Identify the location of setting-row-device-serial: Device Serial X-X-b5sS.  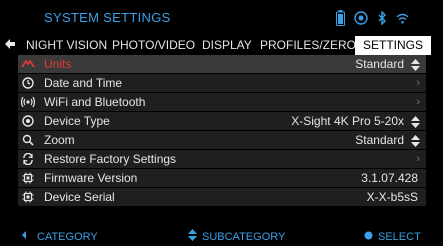
(222, 197).